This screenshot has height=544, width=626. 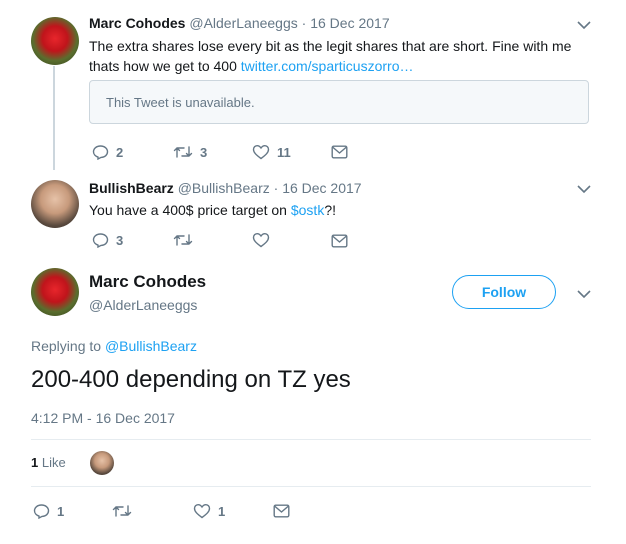 I want to click on like-count: 11, so click(x=284, y=152).